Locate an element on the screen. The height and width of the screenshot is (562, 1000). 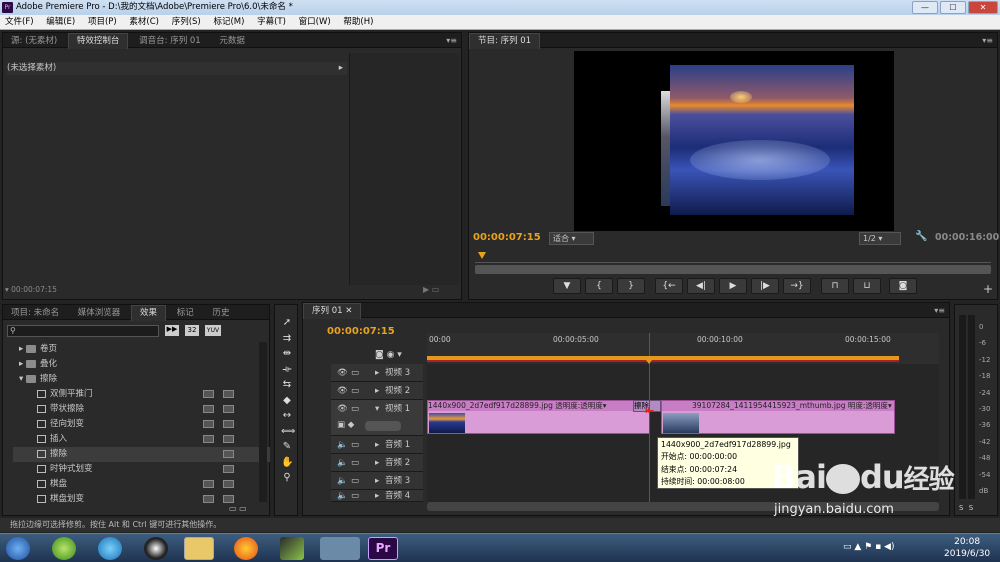
window-thumbnail-icon is located at coordinates (340, 548).